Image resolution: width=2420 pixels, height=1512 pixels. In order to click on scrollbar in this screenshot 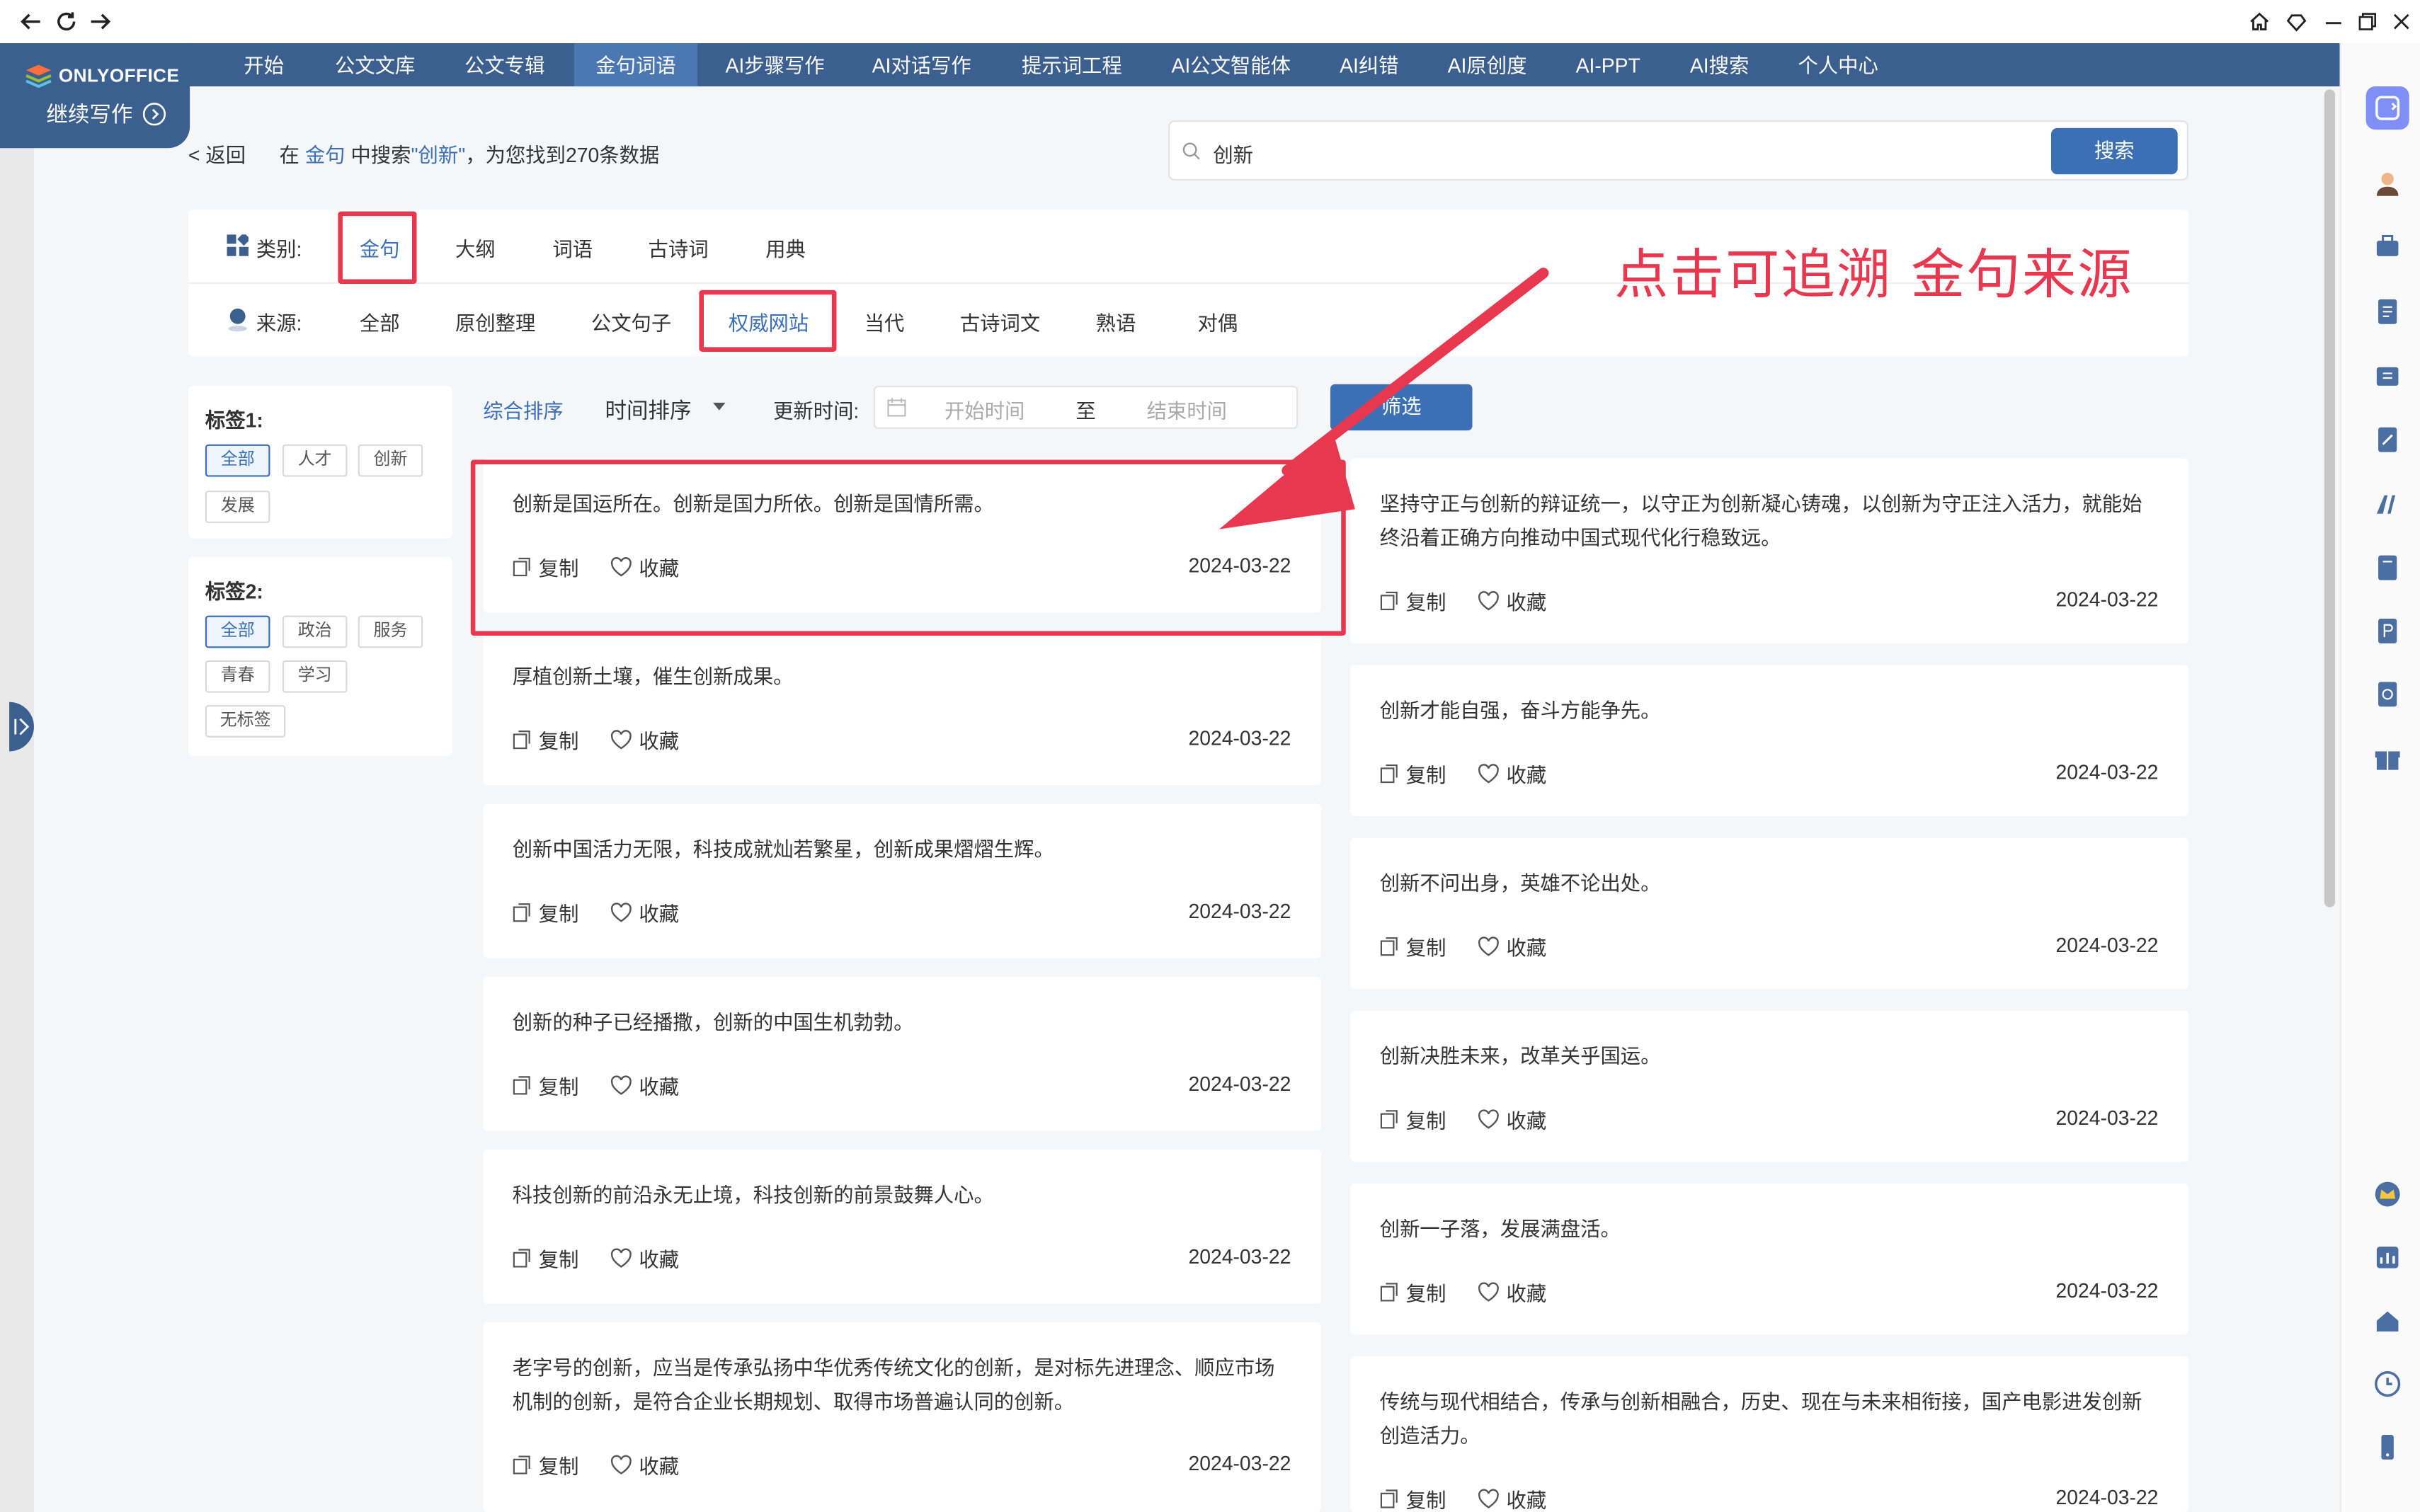, I will do `click(2330, 498)`.